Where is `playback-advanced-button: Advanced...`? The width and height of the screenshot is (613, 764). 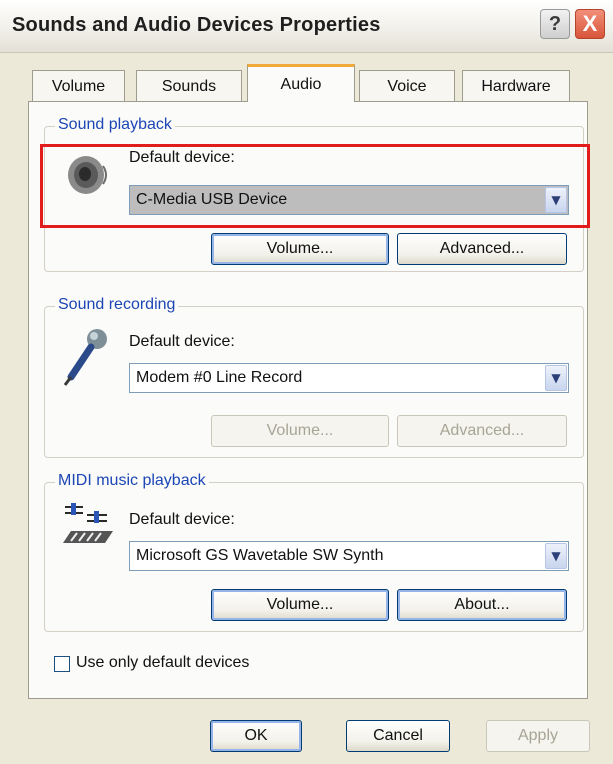 playback-advanced-button: Advanced... is located at coordinates (482, 249).